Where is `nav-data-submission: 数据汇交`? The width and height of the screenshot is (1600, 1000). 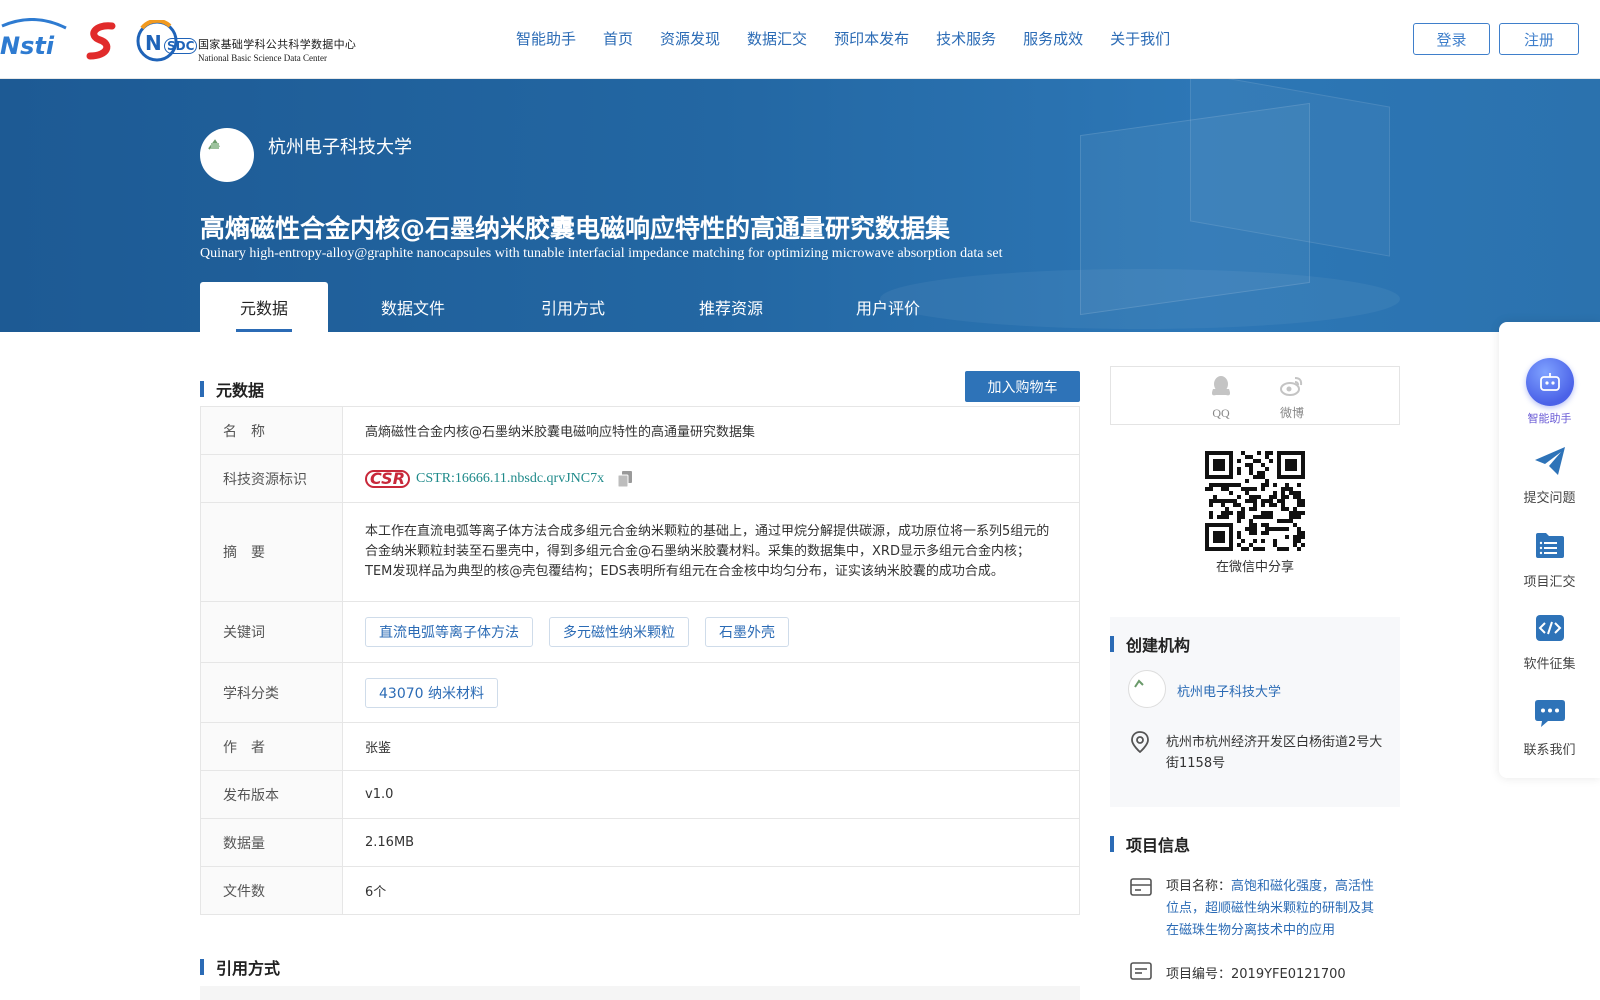
nav-data-submission: 数据汇交 is located at coordinates (777, 38).